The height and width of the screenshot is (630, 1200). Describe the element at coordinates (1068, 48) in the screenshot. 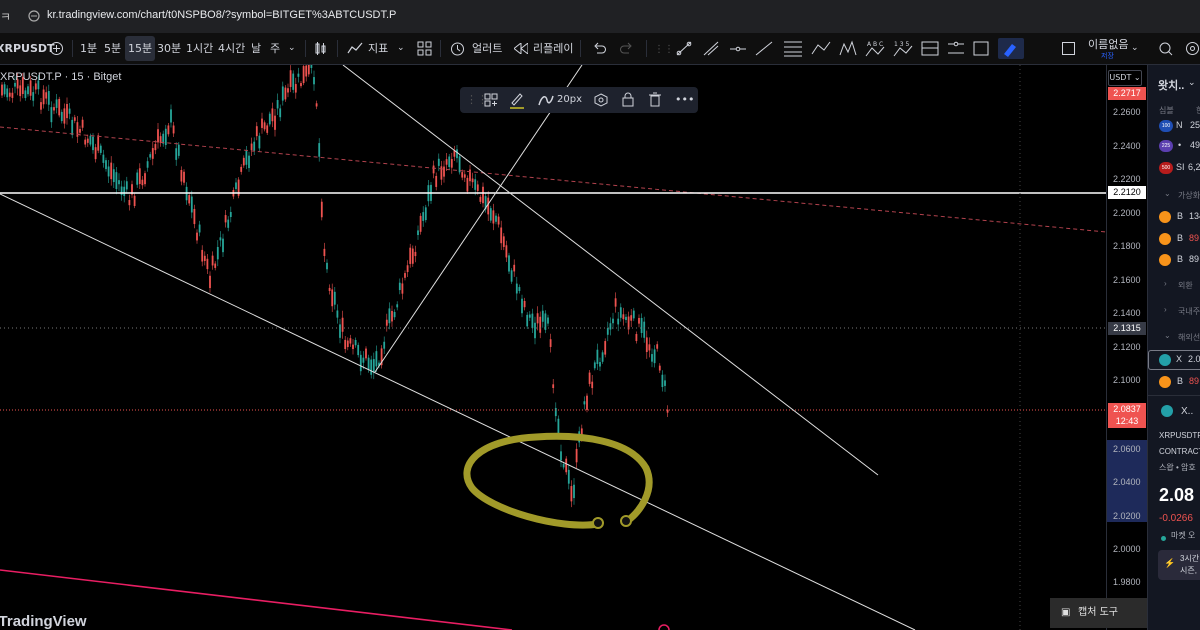

I see `layout-checkbox-icon` at that location.